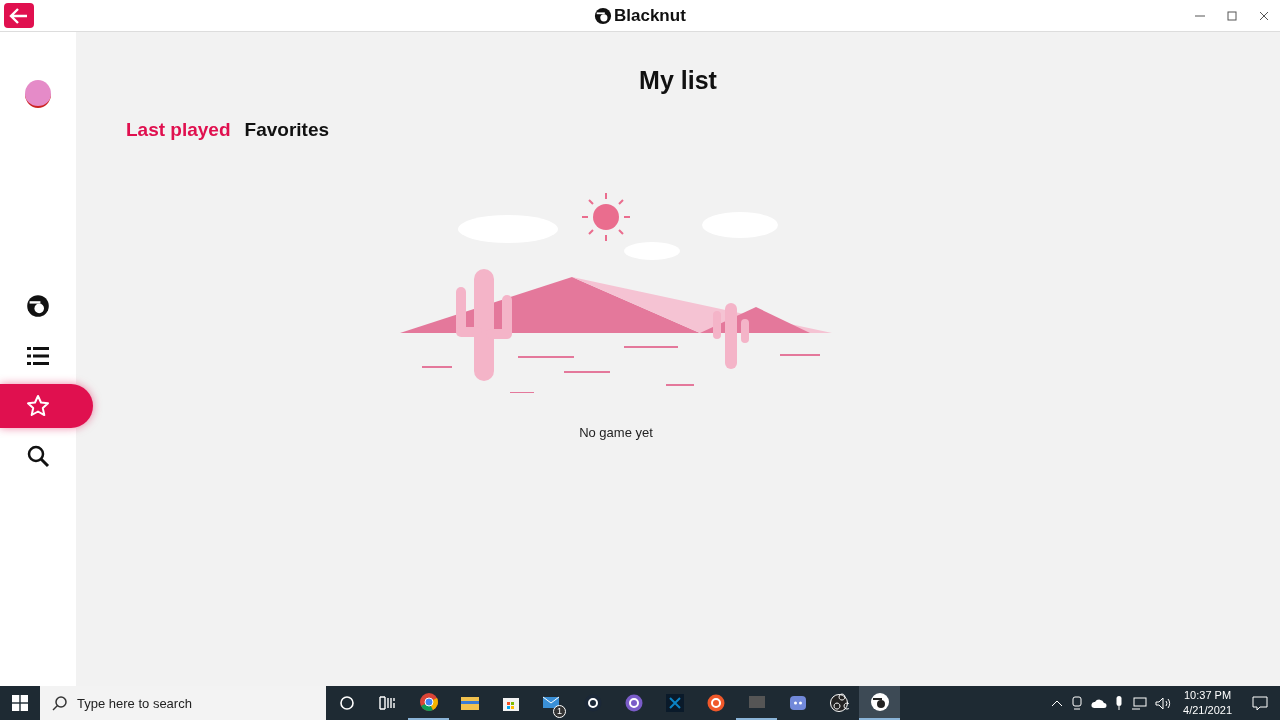 The width and height of the screenshot is (1280, 720). What do you see at coordinates (183, 703) in the screenshot?
I see `taskbar-search-field: Type here to search` at bounding box center [183, 703].